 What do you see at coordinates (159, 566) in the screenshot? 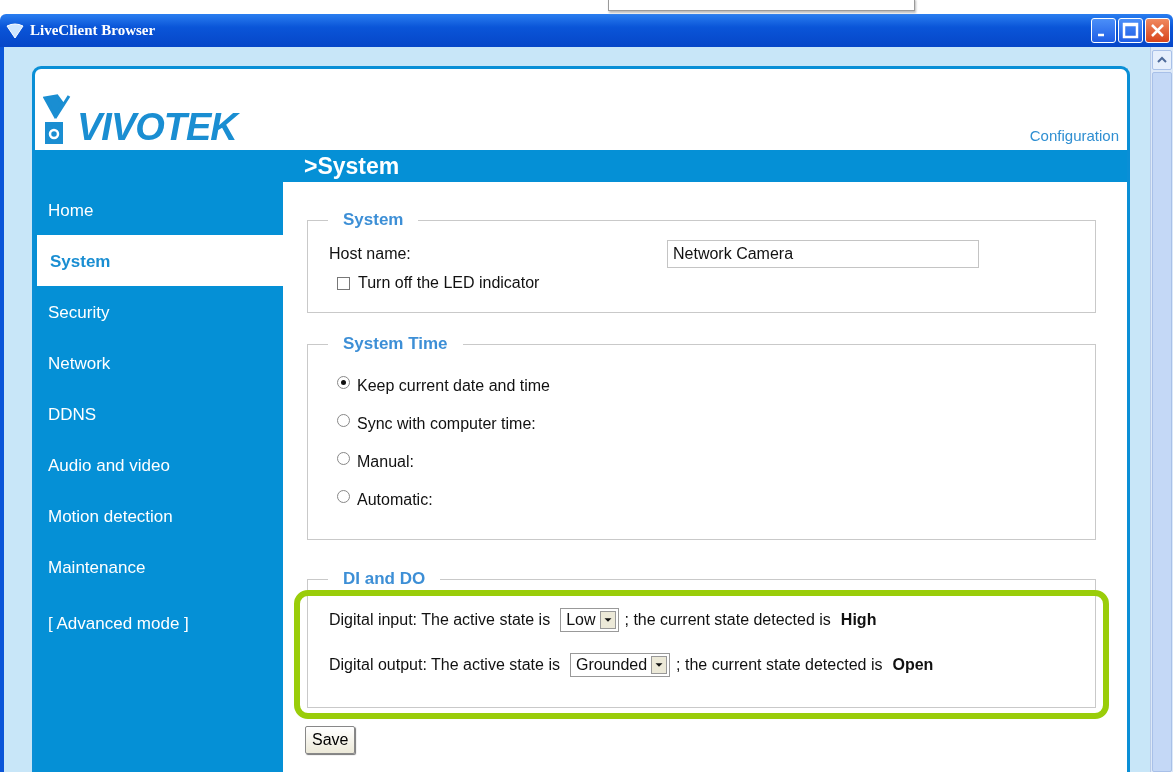
I see `sidebar-item: Maintenance` at bounding box center [159, 566].